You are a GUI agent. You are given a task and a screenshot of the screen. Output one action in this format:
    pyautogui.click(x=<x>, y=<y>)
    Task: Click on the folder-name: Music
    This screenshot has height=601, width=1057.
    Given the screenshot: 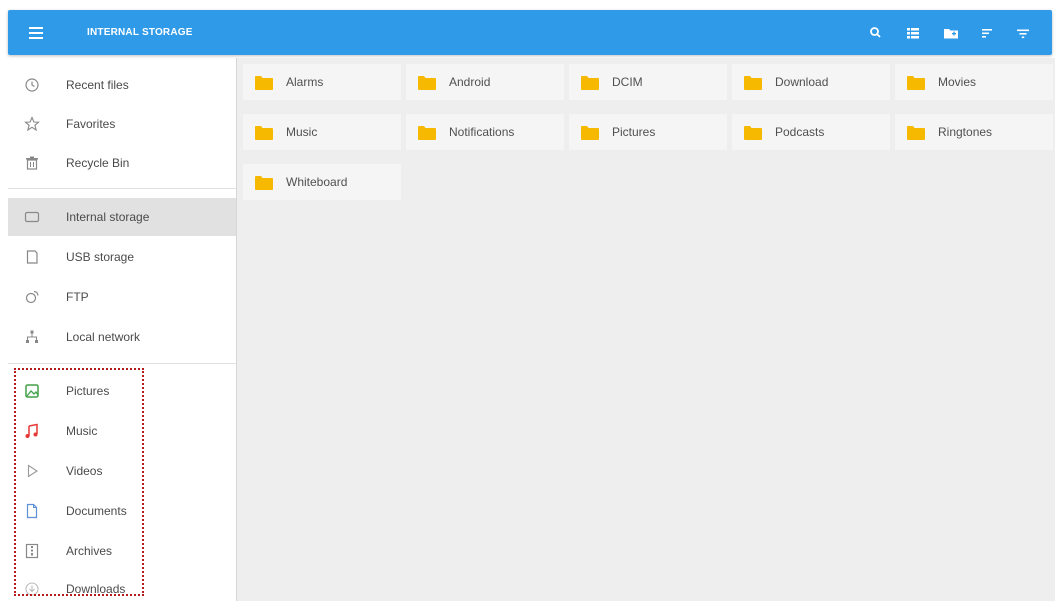 What is the action you would take?
    pyautogui.click(x=302, y=132)
    